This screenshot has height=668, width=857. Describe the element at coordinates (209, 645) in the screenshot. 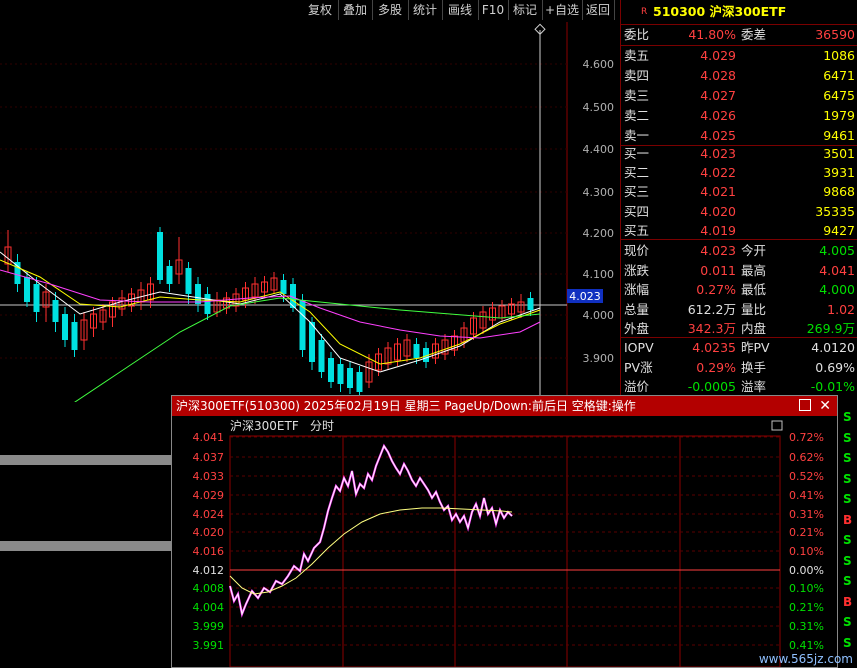

I see `left-price-label: 3.991` at that location.